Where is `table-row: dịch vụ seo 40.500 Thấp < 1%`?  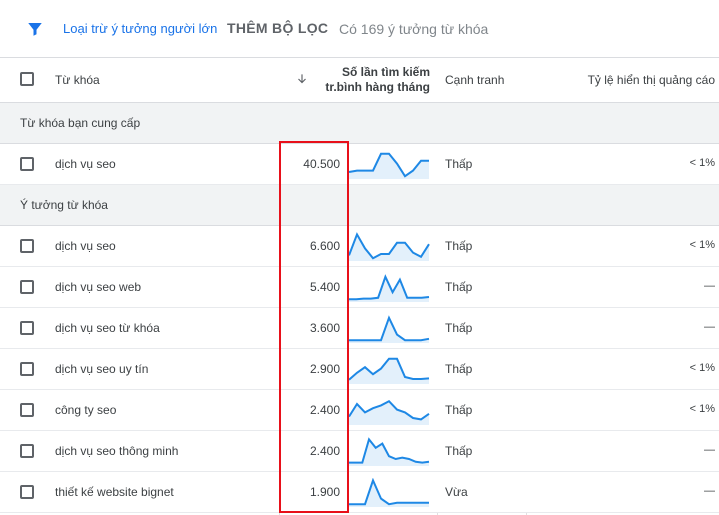
table-row: dịch vụ seo 40.500 Thấp < 1% is located at coordinates (359, 164).